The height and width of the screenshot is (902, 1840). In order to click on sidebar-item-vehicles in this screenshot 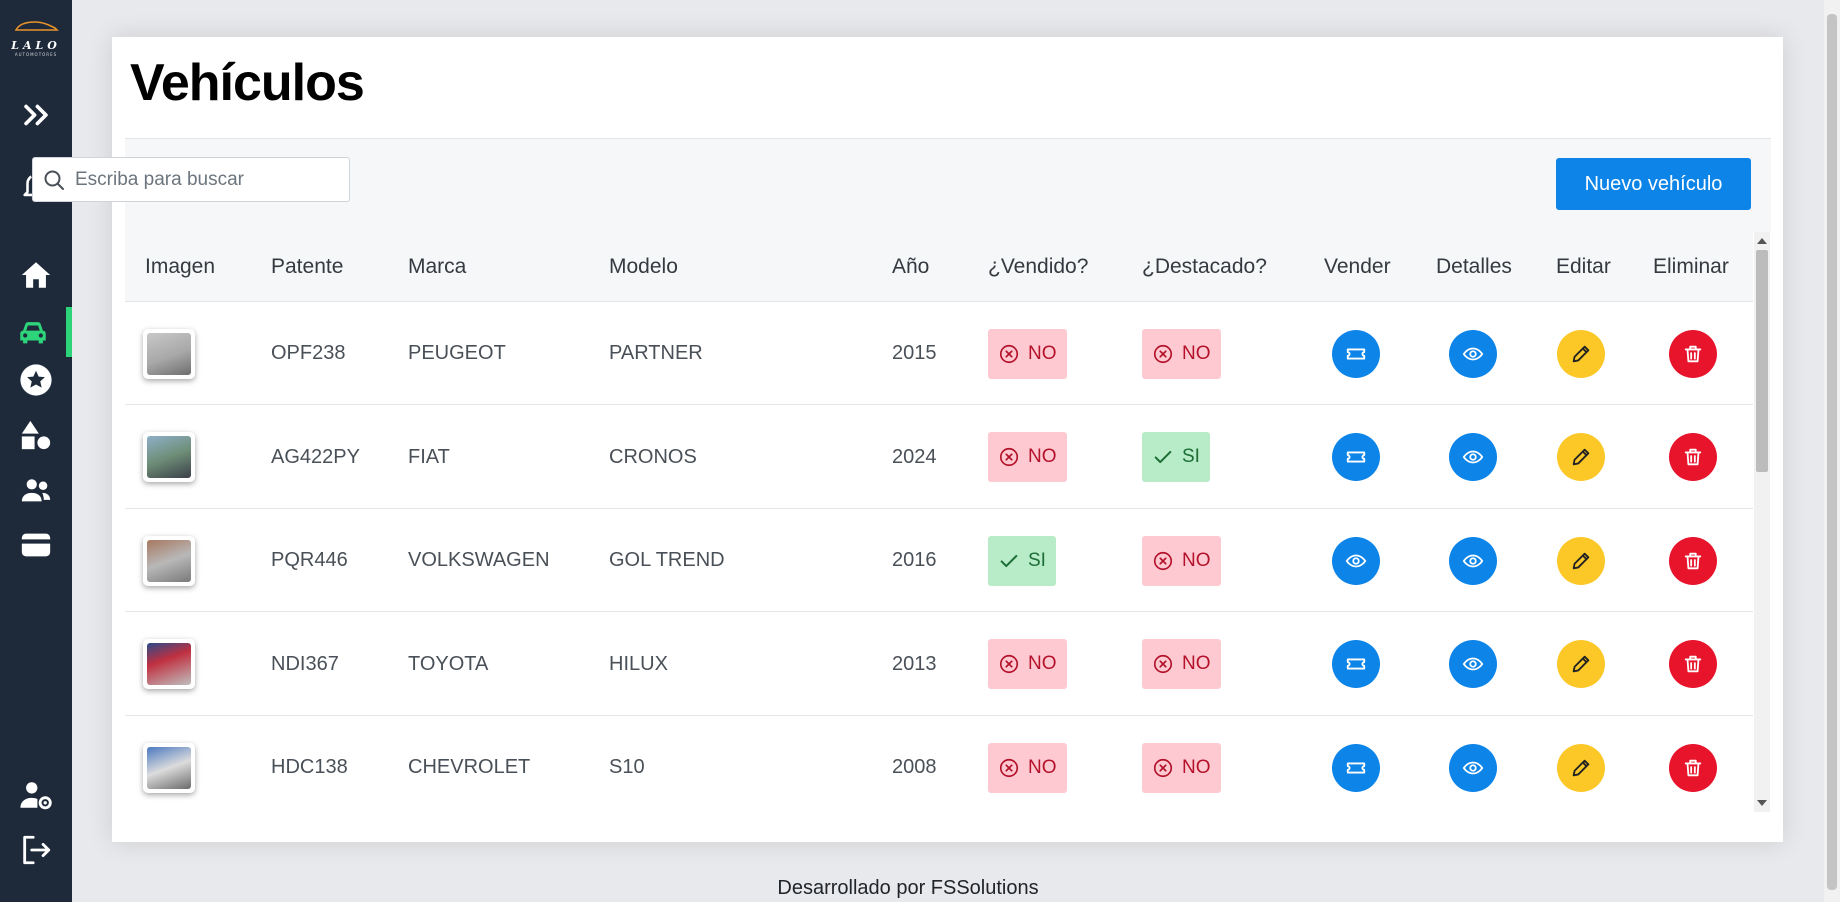, I will do `click(36, 332)`.